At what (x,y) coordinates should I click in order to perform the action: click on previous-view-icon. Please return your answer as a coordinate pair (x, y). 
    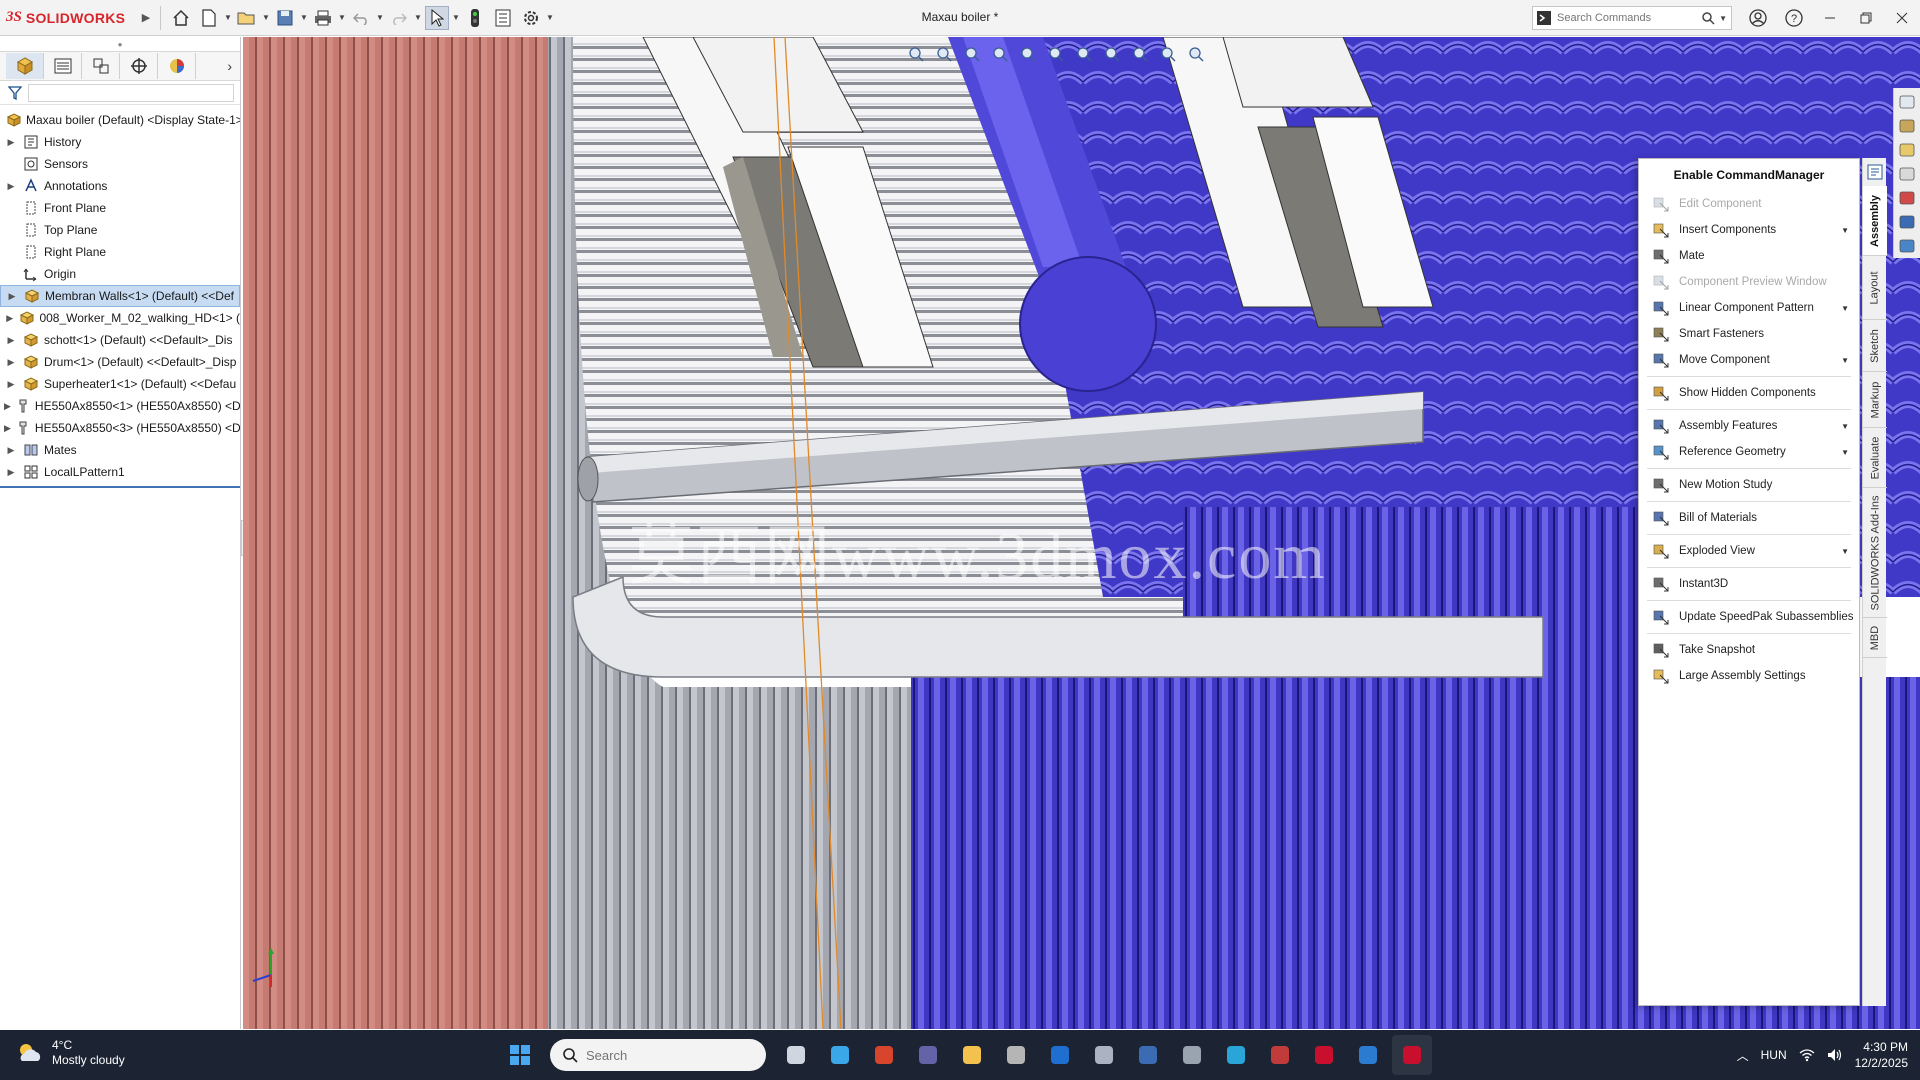
    Looking at the image, I should click on (972, 54).